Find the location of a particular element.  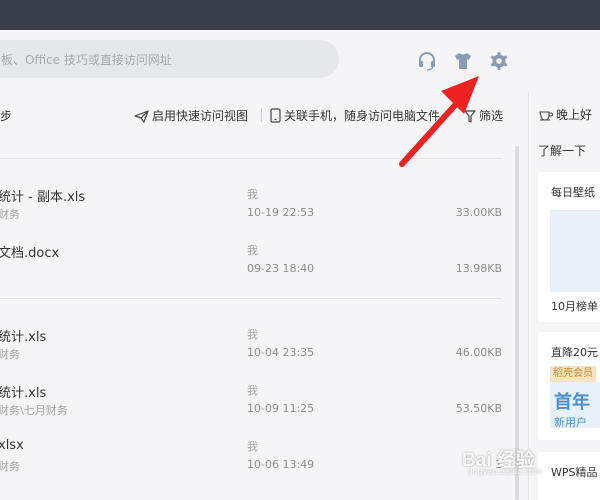

greeting-text: 晚上好 is located at coordinates (574, 115).